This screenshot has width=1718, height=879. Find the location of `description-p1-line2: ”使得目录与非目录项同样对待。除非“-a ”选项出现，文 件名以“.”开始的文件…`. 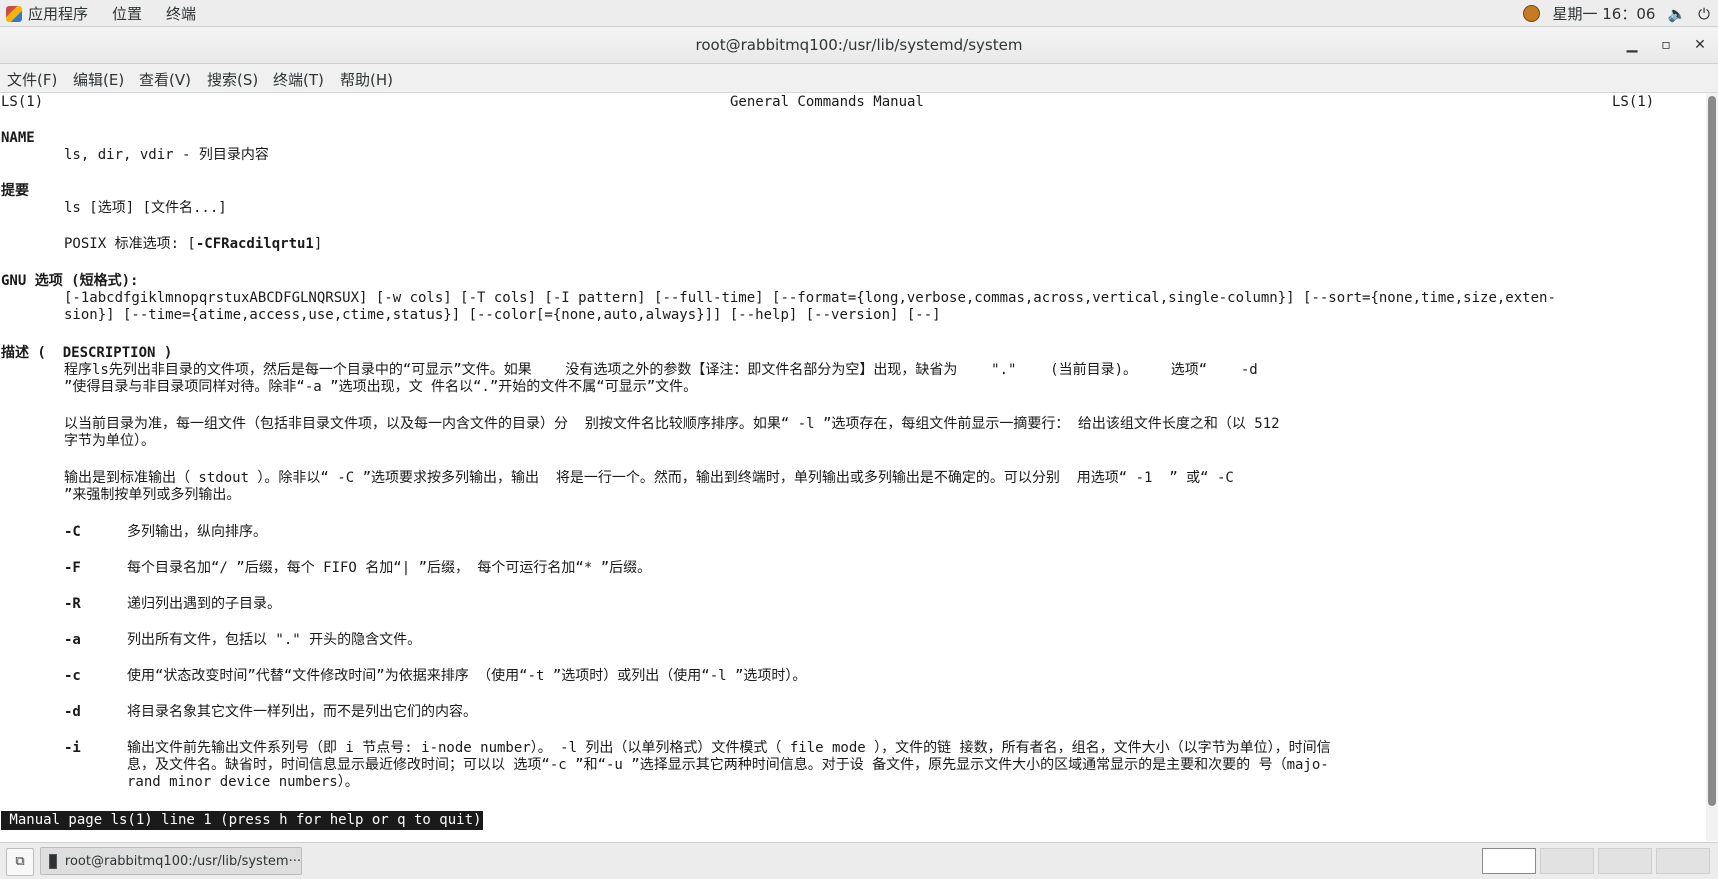

description-p1-line2: ”使得目录与非目录项同样对待。除非“-a ”选项出现，文 件名以“.”开始的文件… is located at coordinates (381, 387).